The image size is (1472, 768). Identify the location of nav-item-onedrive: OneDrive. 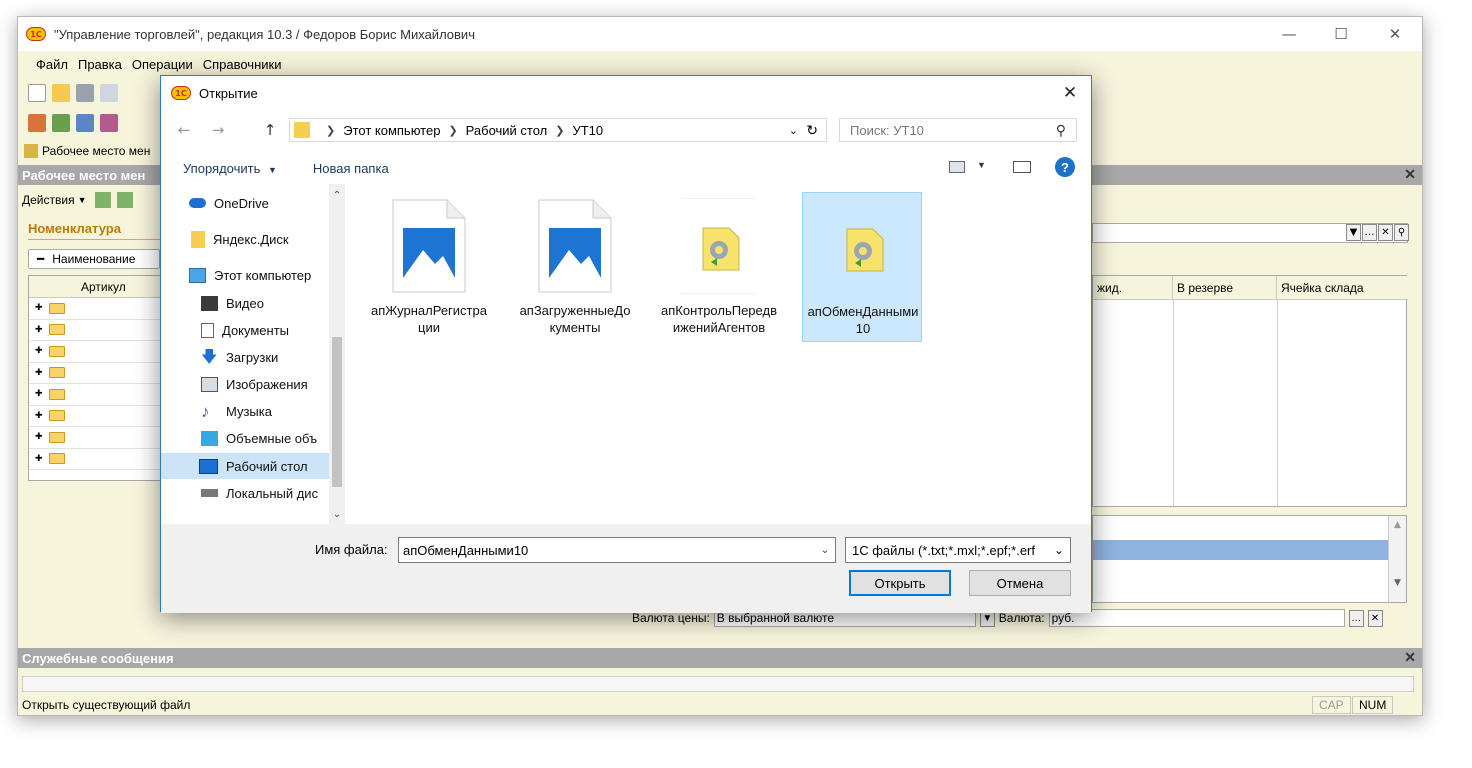
(245, 203).